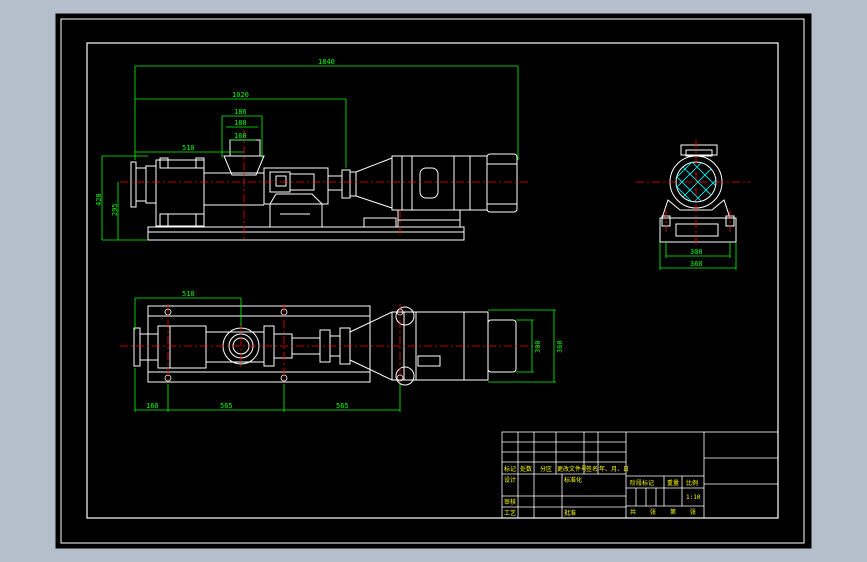 The image size is (867, 562). What do you see at coordinates (633, 512) in the screenshot?
I see `tb-sheet-total: 共` at bounding box center [633, 512].